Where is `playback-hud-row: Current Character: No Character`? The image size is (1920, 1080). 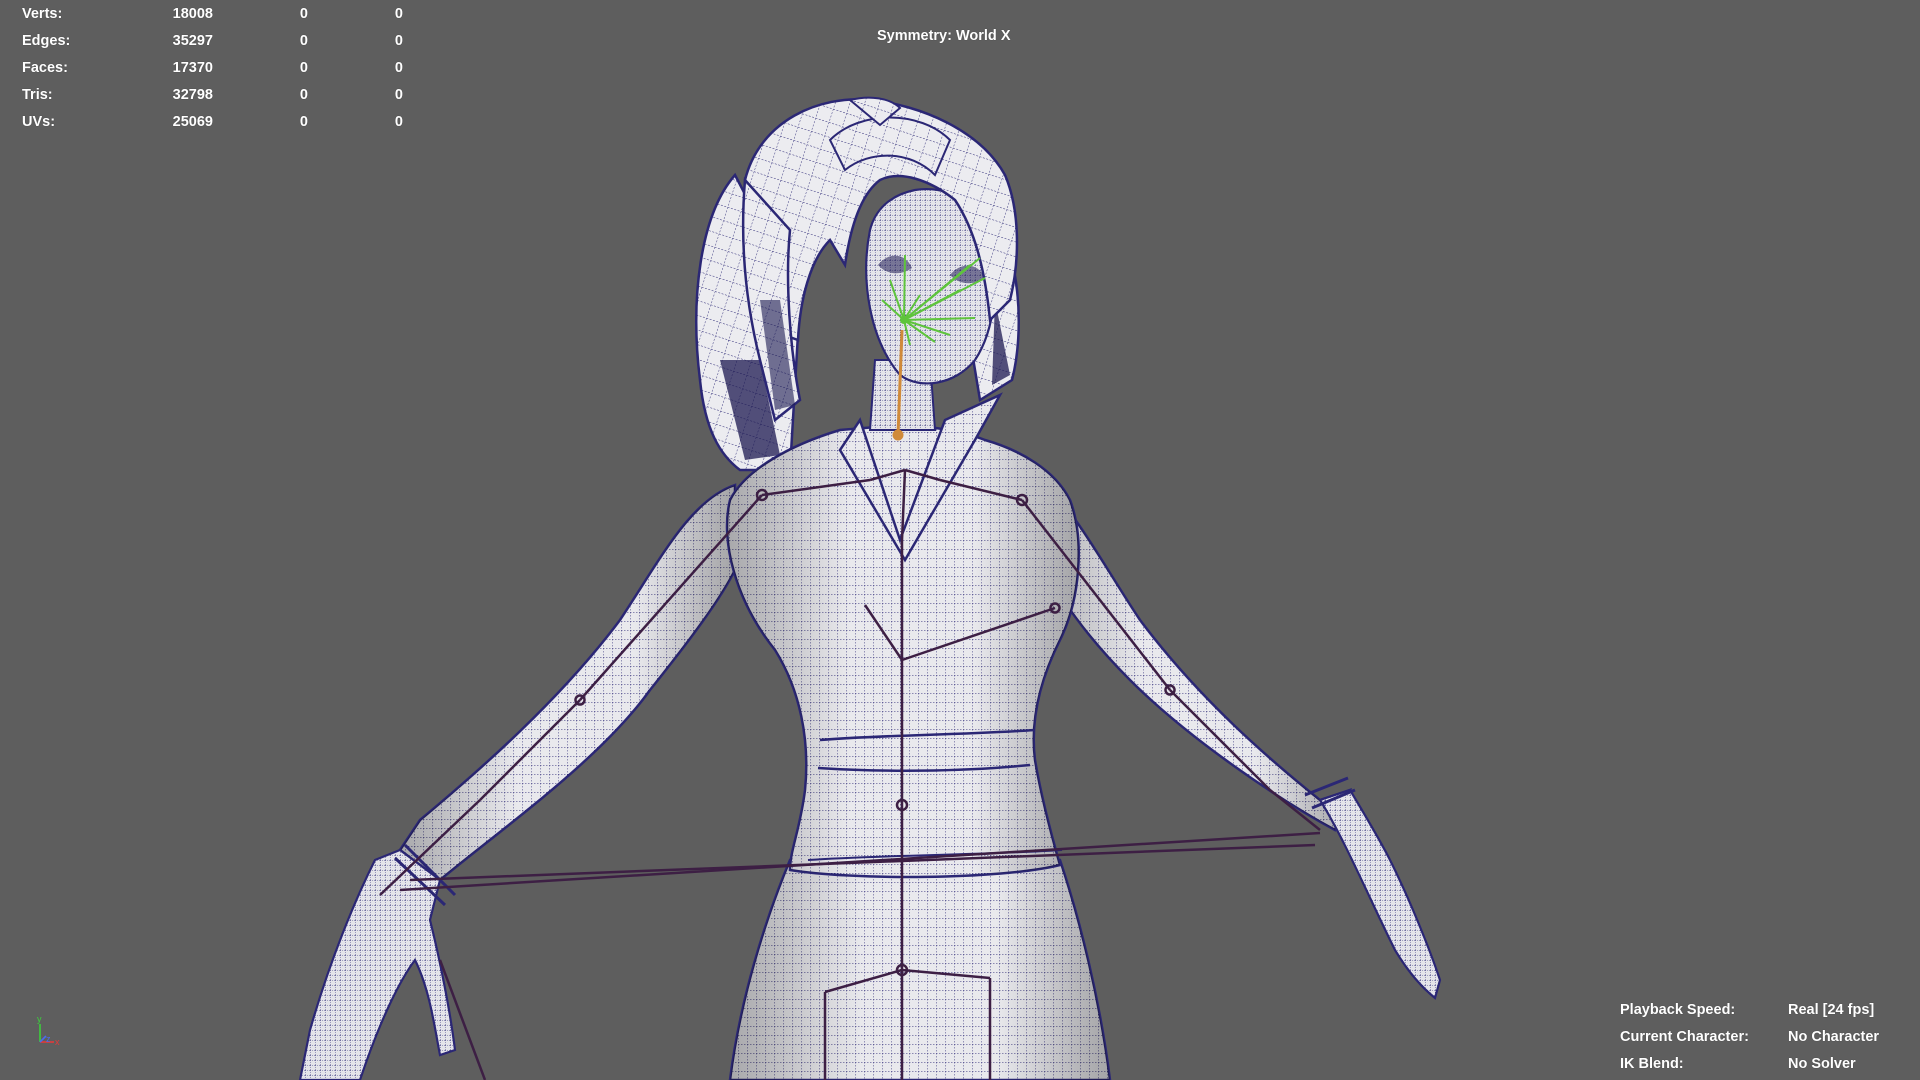 playback-hud-row: Current Character: No Character is located at coordinates (1749, 1036).